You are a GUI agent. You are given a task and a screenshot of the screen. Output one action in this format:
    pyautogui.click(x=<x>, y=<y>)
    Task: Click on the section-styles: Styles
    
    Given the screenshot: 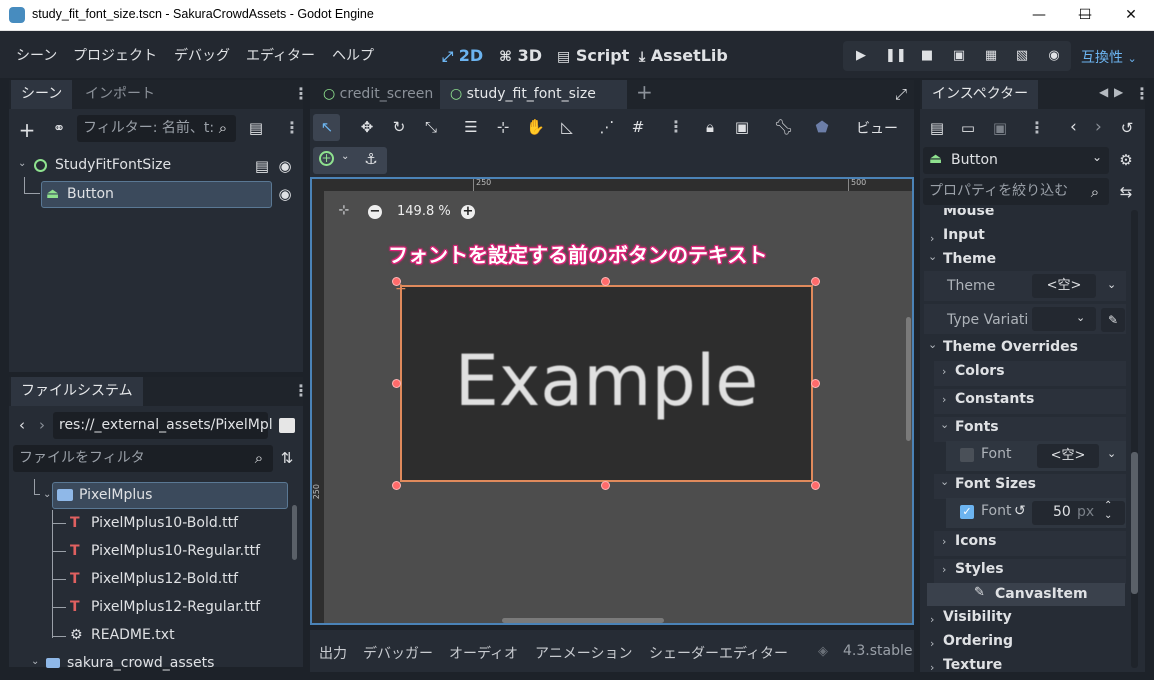 What is the action you would take?
    pyautogui.click(x=979, y=569)
    